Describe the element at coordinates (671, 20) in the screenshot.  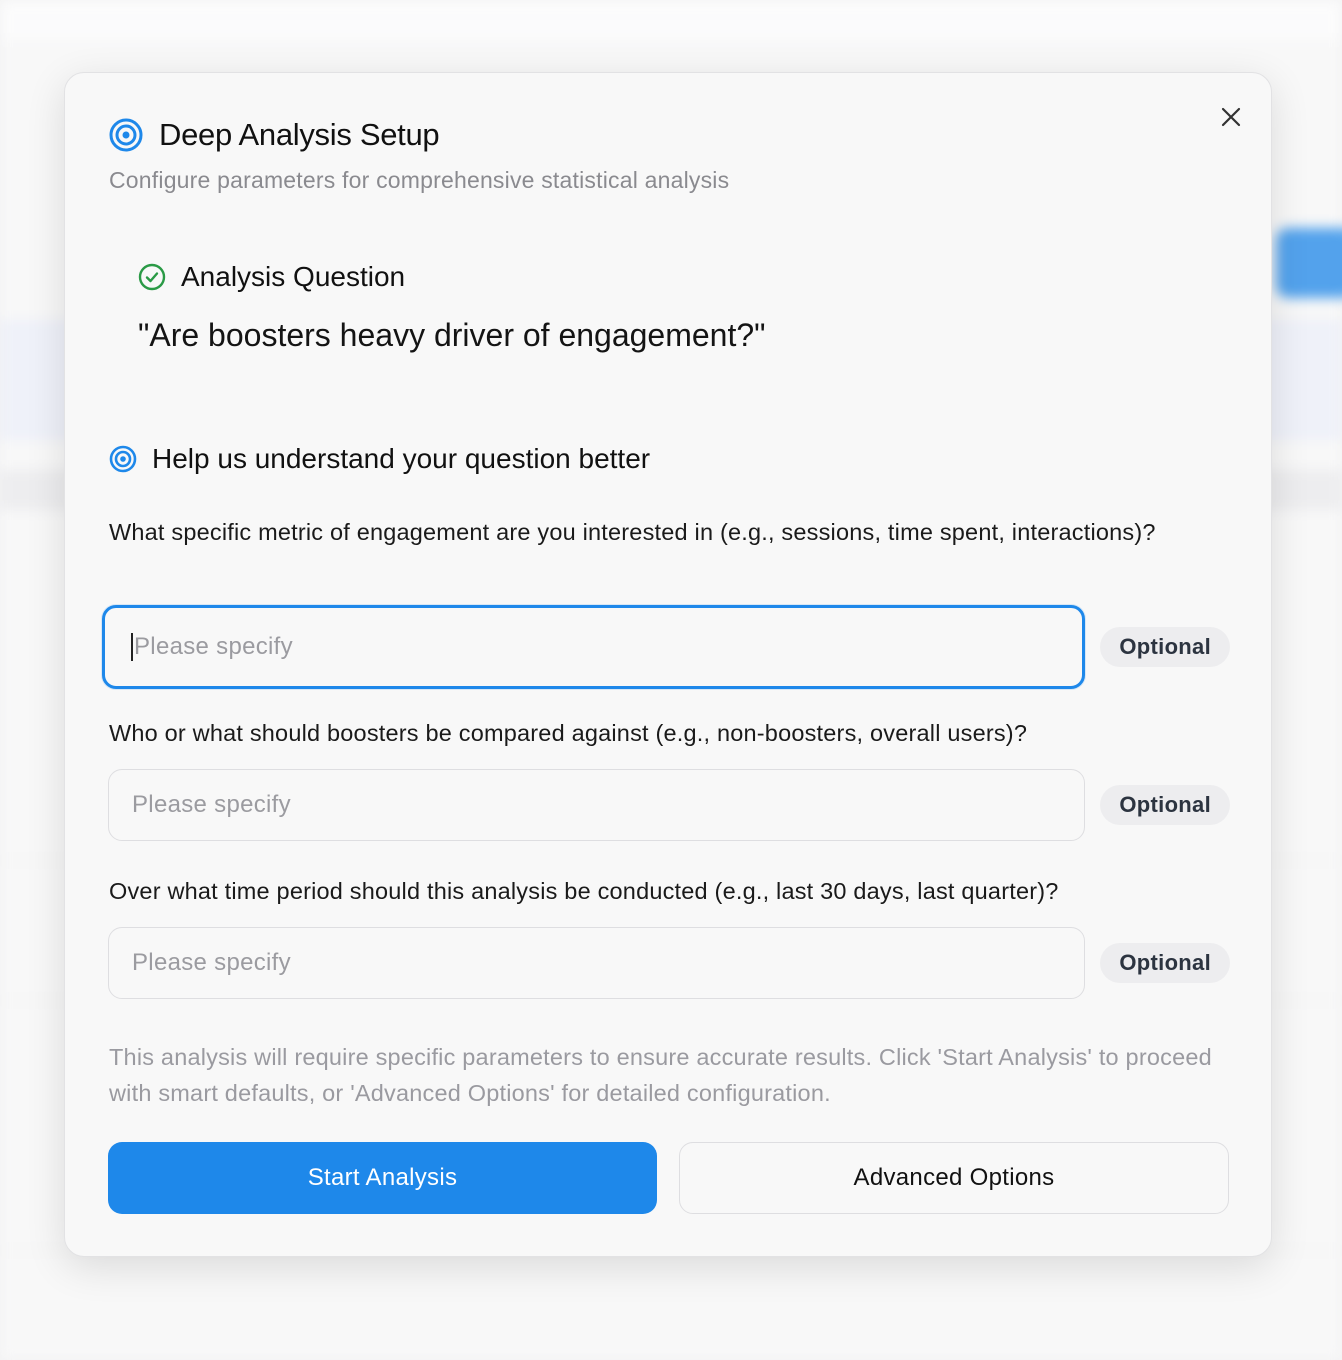
I see `background-topbar` at that location.